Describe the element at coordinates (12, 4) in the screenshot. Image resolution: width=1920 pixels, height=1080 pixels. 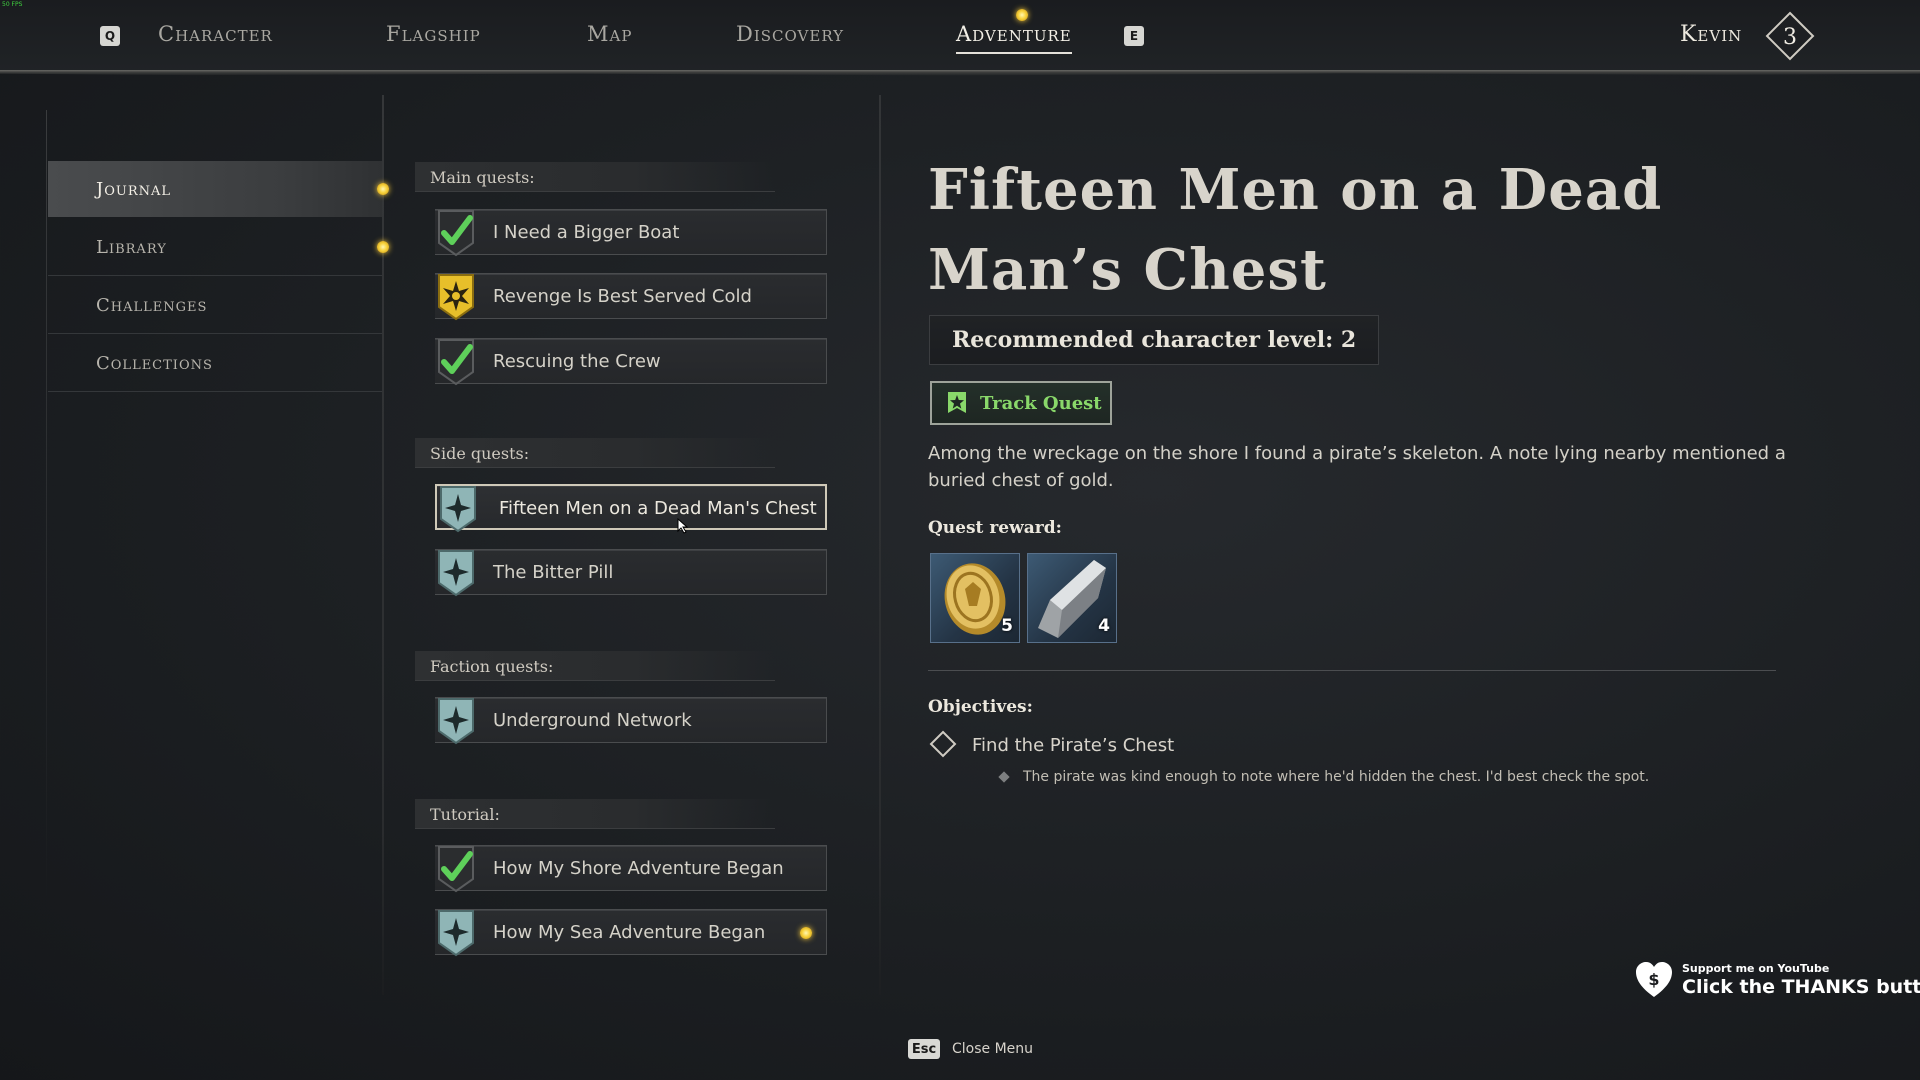
I see `fps-counter: 50 FPS` at that location.